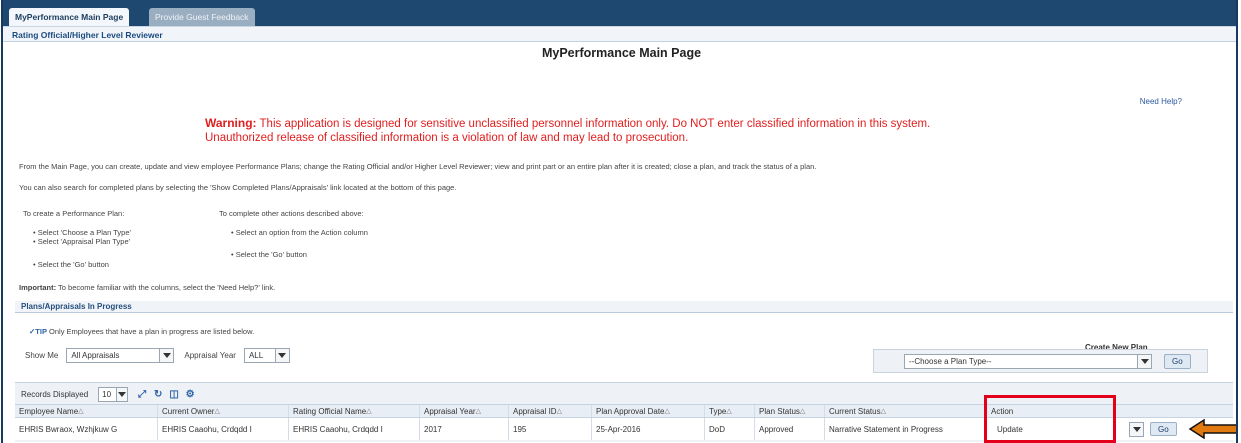 The height and width of the screenshot is (443, 1241). What do you see at coordinates (790, 429) in the screenshot?
I see `cell-plan-status: Approved` at bounding box center [790, 429].